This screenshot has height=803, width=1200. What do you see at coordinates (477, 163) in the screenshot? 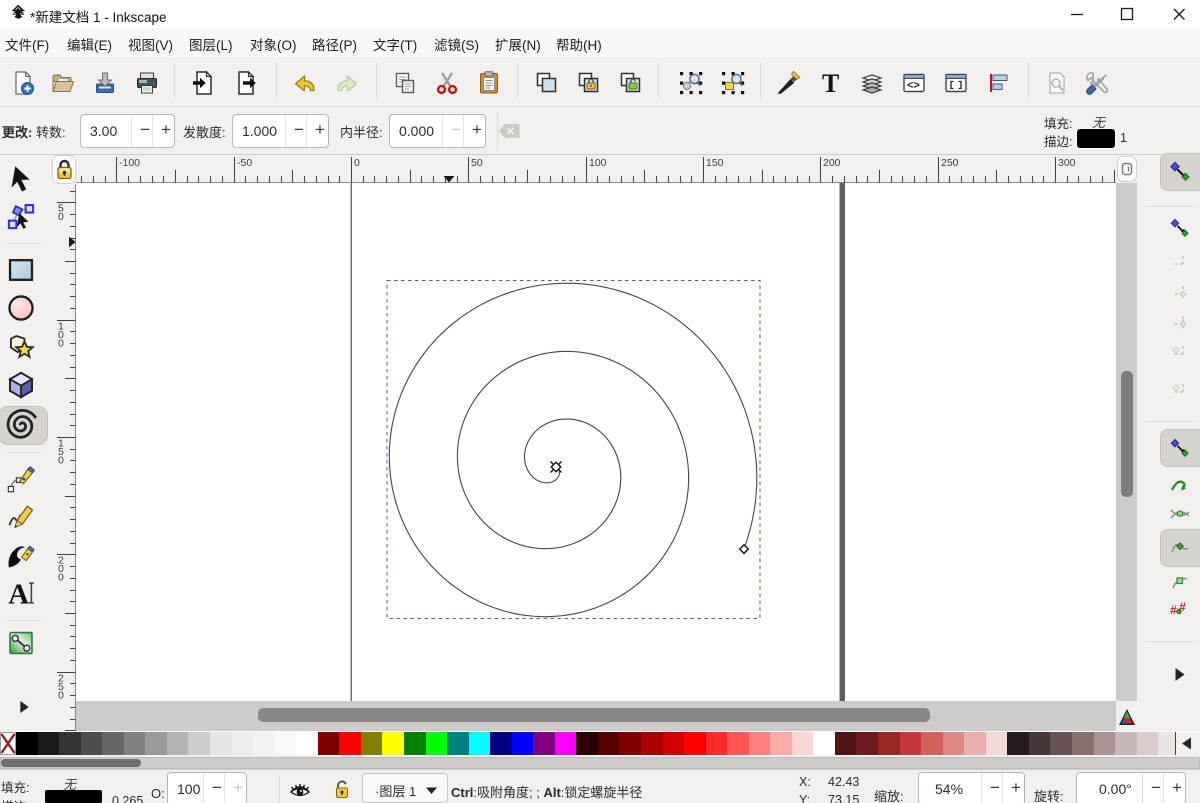
I see `svg-text: 50` at bounding box center [477, 163].